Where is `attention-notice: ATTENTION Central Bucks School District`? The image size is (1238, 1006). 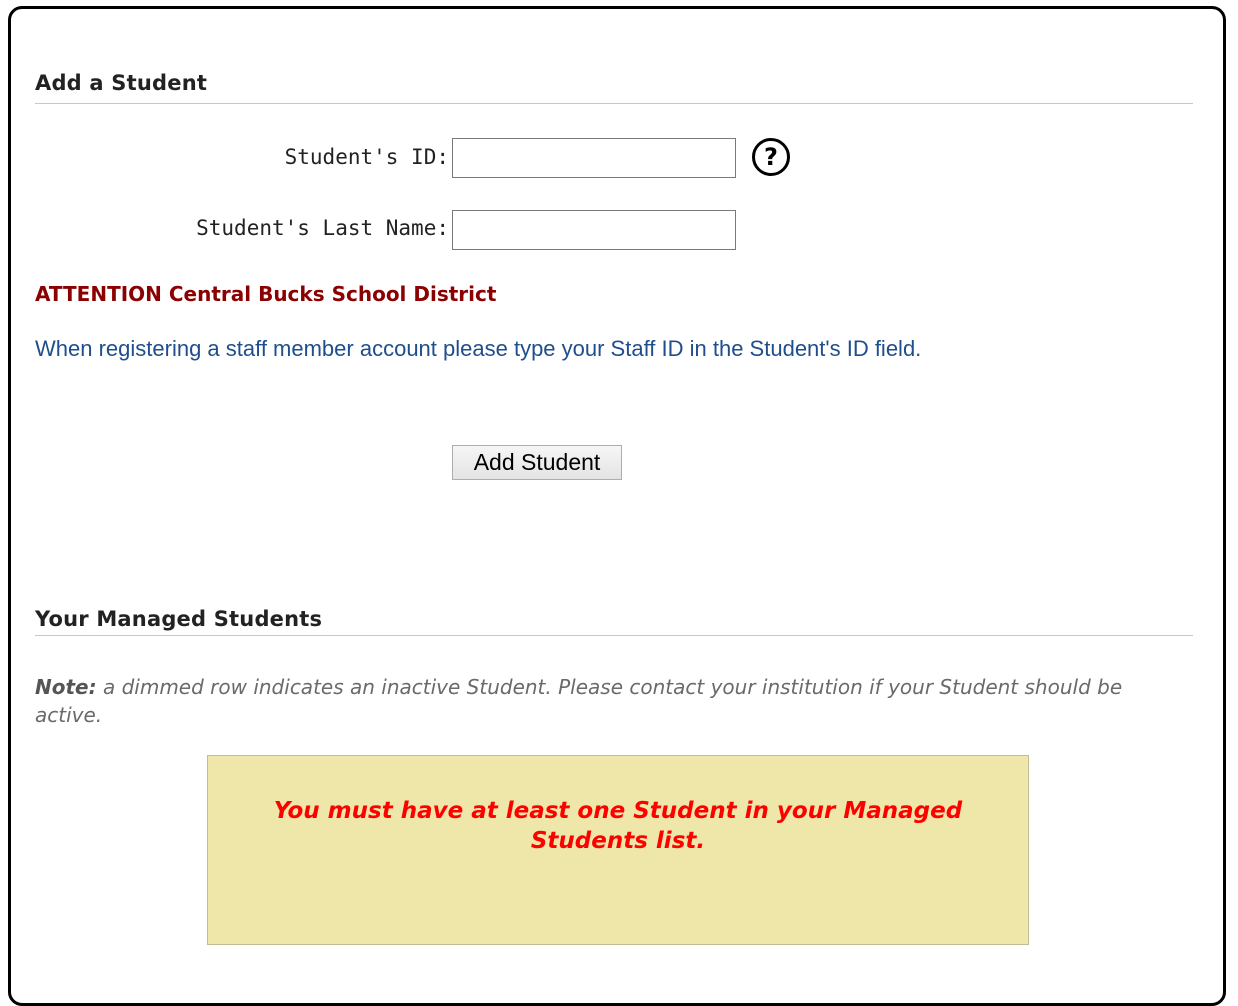 attention-notice: ATTENTION Central Bucks School District is located at coordinates (266, 294).